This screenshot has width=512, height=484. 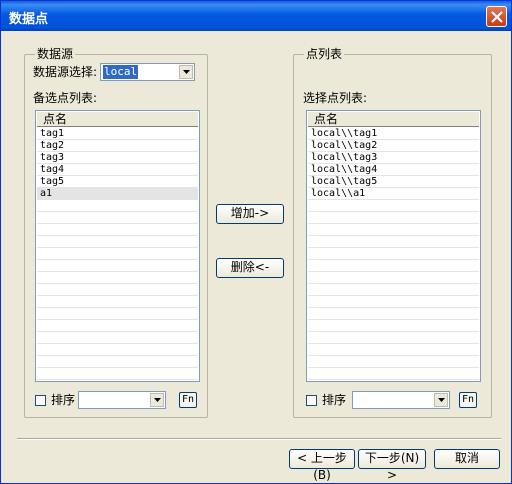 What do you see at coordinates (147, 72) in the screenshot?
I see `source-select: local` at bounding box center [147, 72].